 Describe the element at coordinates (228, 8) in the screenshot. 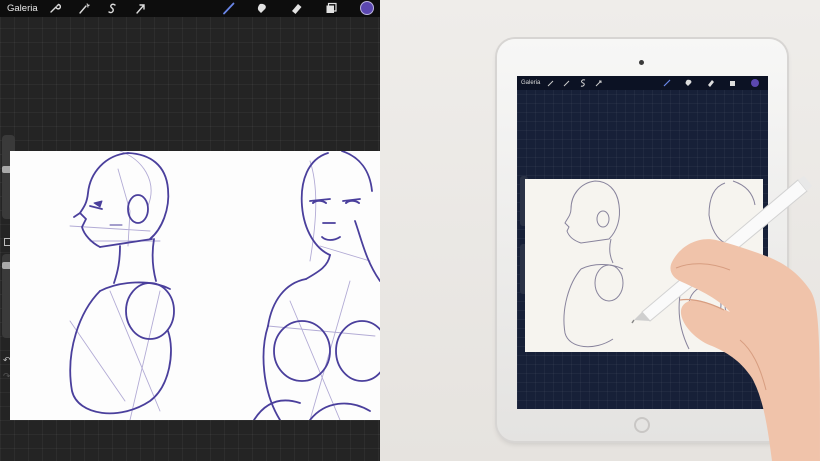

I see `brush-icon` at that location.